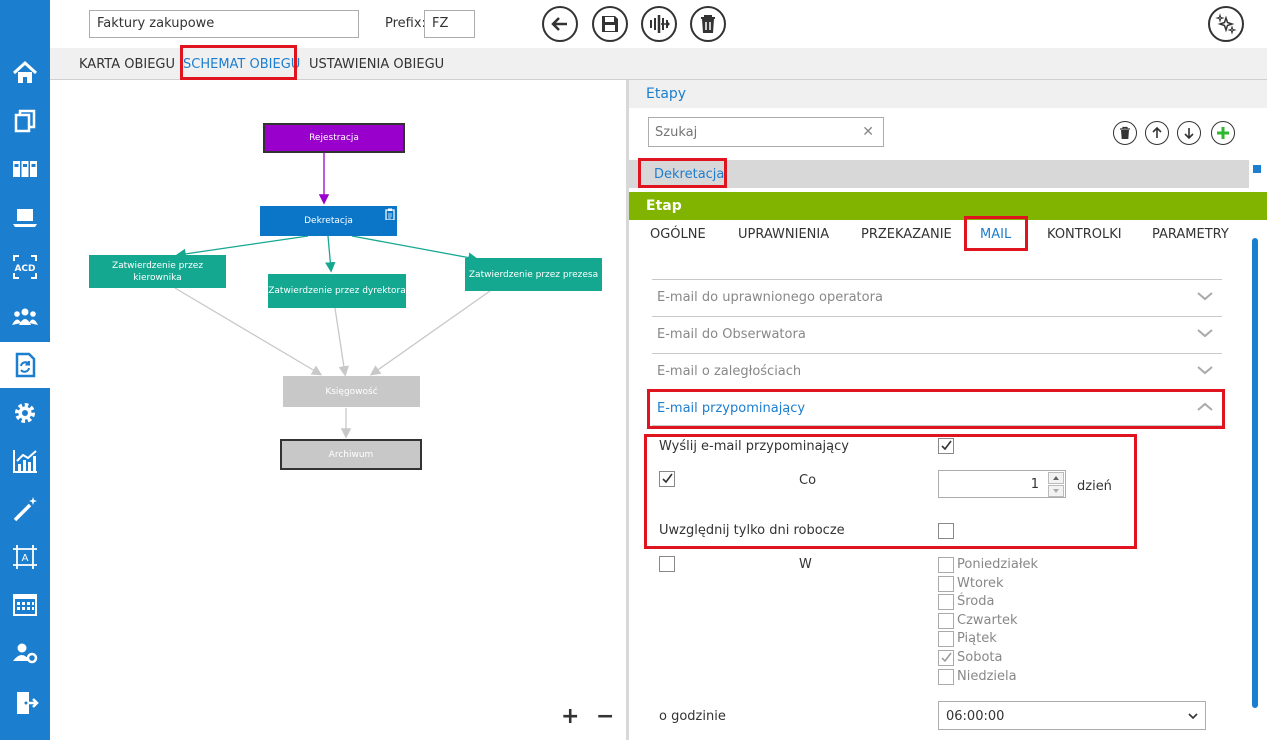 This screenshot has height=740, width=1267. I want to click on workflow-name-input: Faktury zakupowe, so click(224, 24).